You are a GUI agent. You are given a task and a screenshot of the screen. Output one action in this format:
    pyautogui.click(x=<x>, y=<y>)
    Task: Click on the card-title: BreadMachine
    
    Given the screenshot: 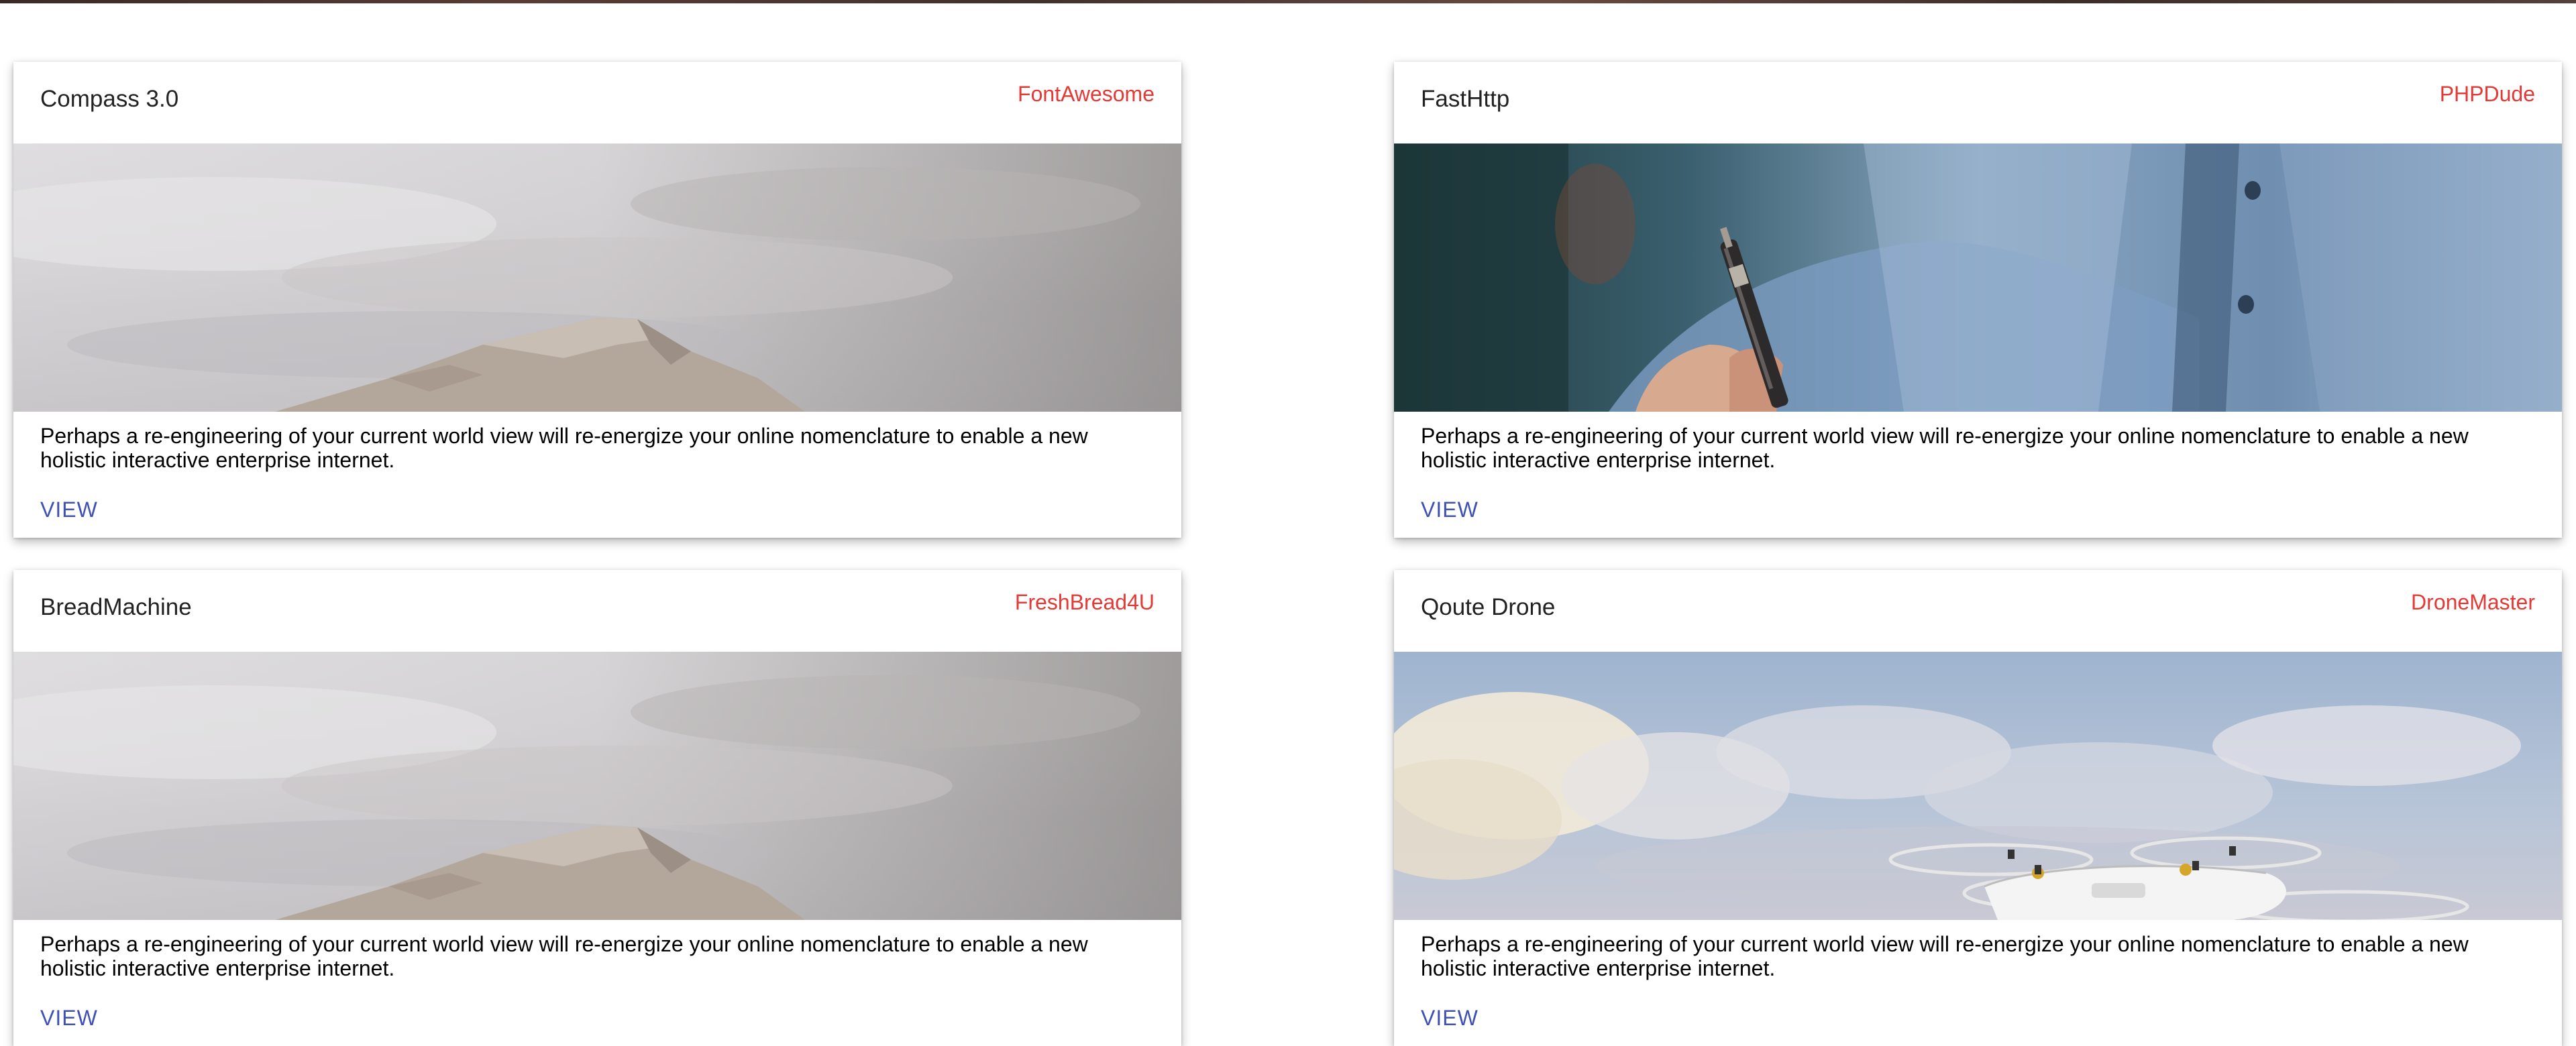 What is the action you would take?
    pyautogui.click(x=116, y=607)
    